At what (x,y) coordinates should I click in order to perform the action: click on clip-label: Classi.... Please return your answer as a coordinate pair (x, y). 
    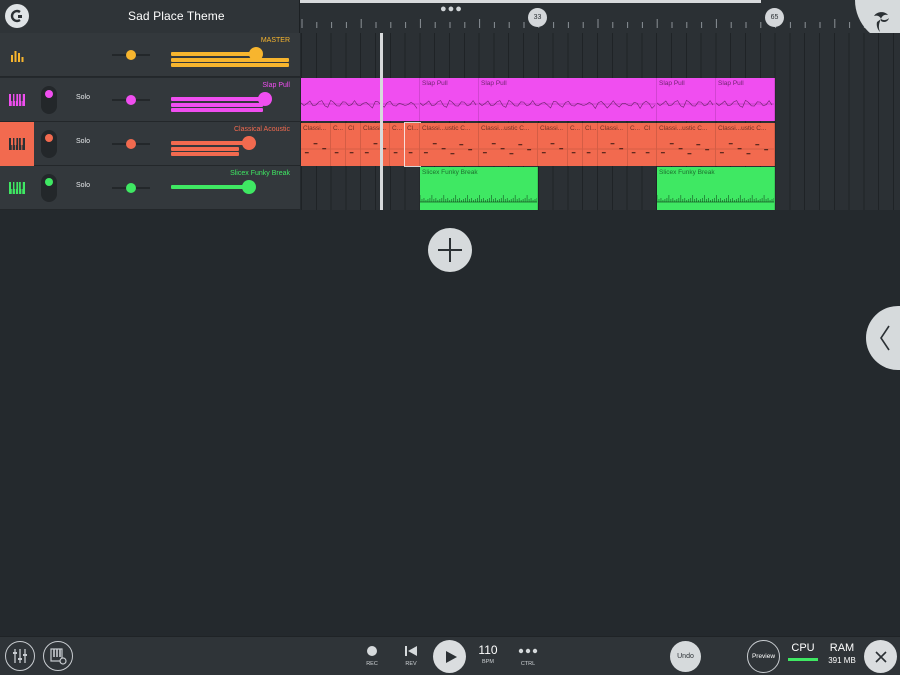
    Looking at the image, I should click on (315, 128).